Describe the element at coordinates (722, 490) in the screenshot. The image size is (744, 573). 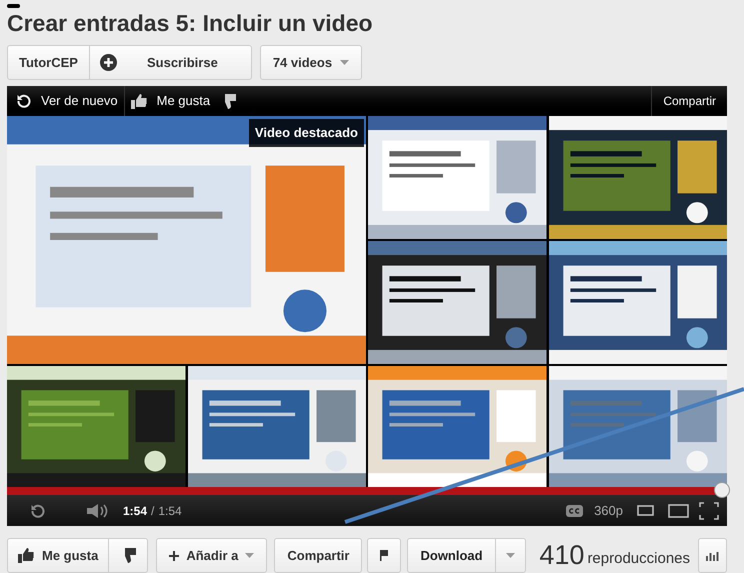
I see `progress-handle` at that location.